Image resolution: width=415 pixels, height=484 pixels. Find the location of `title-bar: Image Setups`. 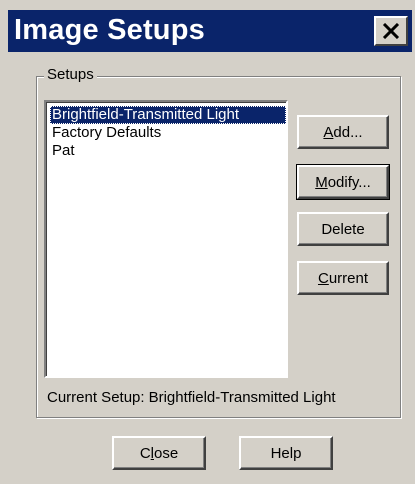

title-bar: Image Setups is located at coordinates (210, 31).